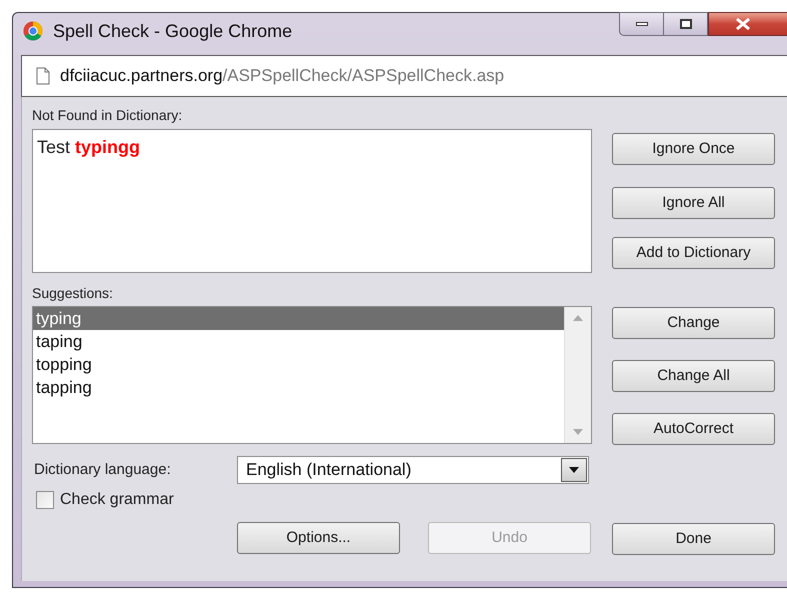 Image resolution: width=787 pixels, height=592 pixels. Describe the element at coordinates (578, 432) in the screenshot. I see `scroll-down-icon` at that location.